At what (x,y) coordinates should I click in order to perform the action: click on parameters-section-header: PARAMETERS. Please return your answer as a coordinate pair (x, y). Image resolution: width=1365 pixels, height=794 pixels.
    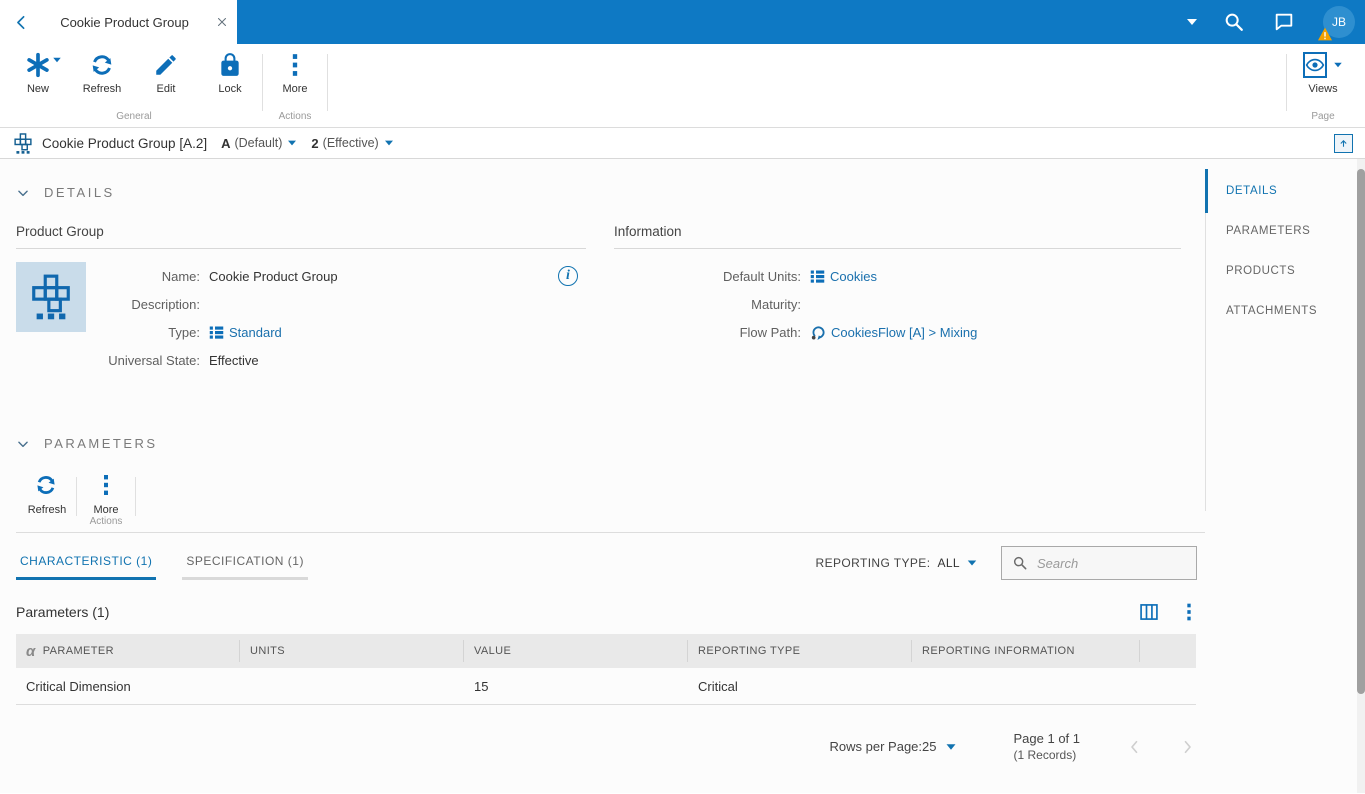
    Looking at the image, I should click on (610, 443).